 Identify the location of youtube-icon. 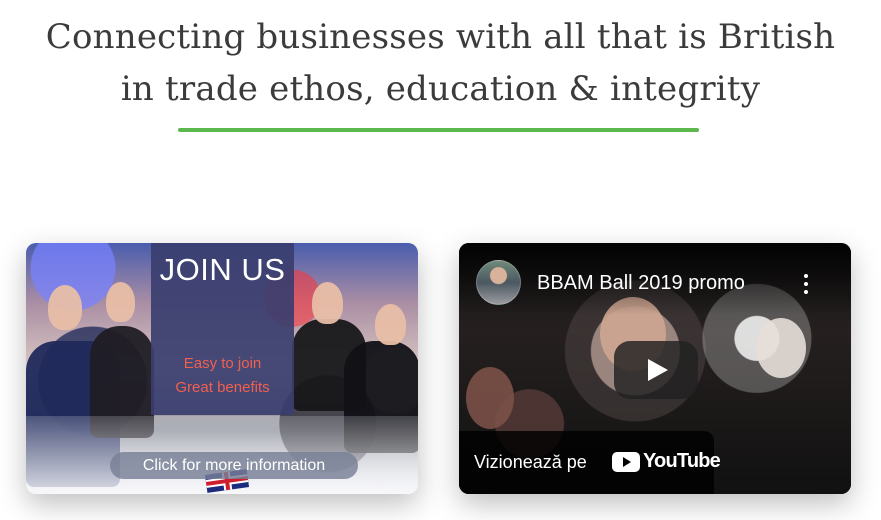
(626, 462).